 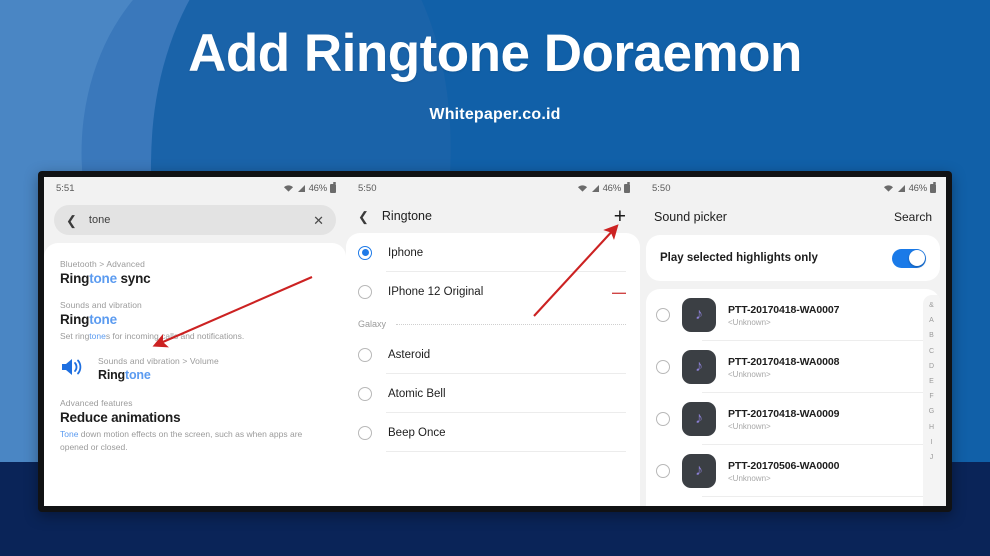 I want to click on search-result-bluetooth: Bluetooth > Advanced Ringtone sync, so click(x=195, y=272).